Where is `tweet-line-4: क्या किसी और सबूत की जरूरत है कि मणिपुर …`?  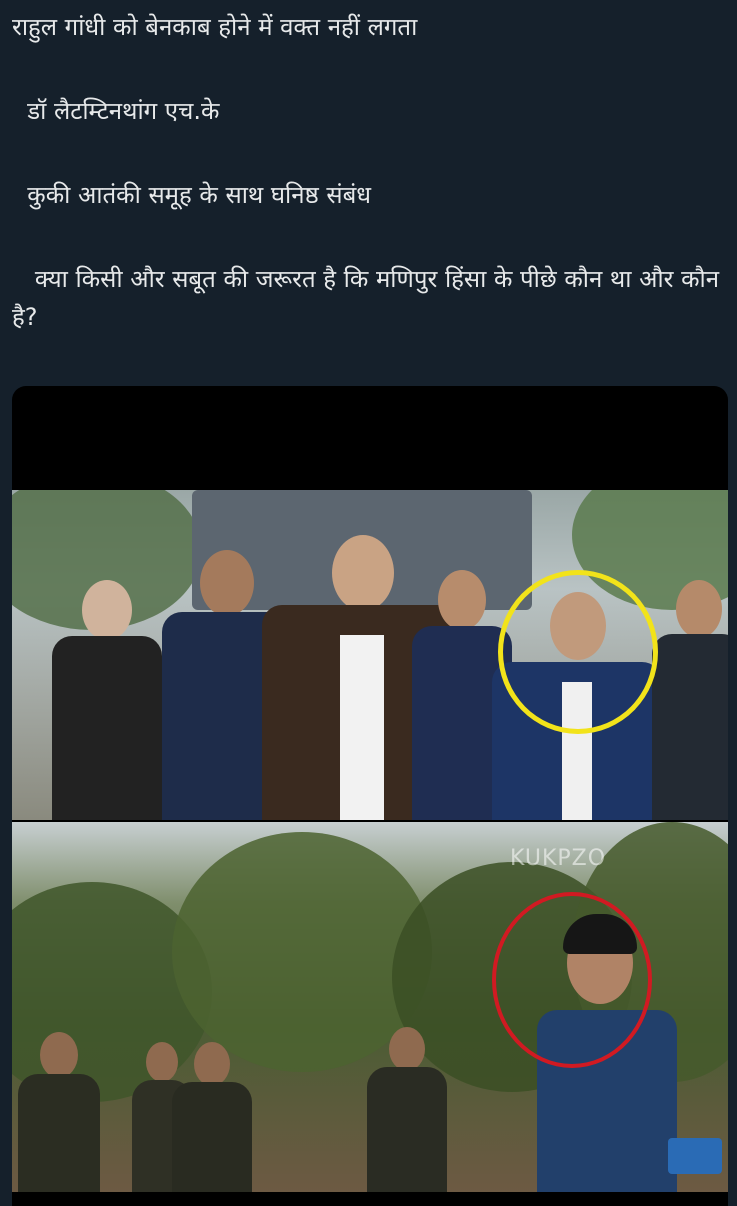
tweet-line-4: क्या किसी और सबूत की जरूरत है कि मणिपुर … is located at coordinates (369, 298).